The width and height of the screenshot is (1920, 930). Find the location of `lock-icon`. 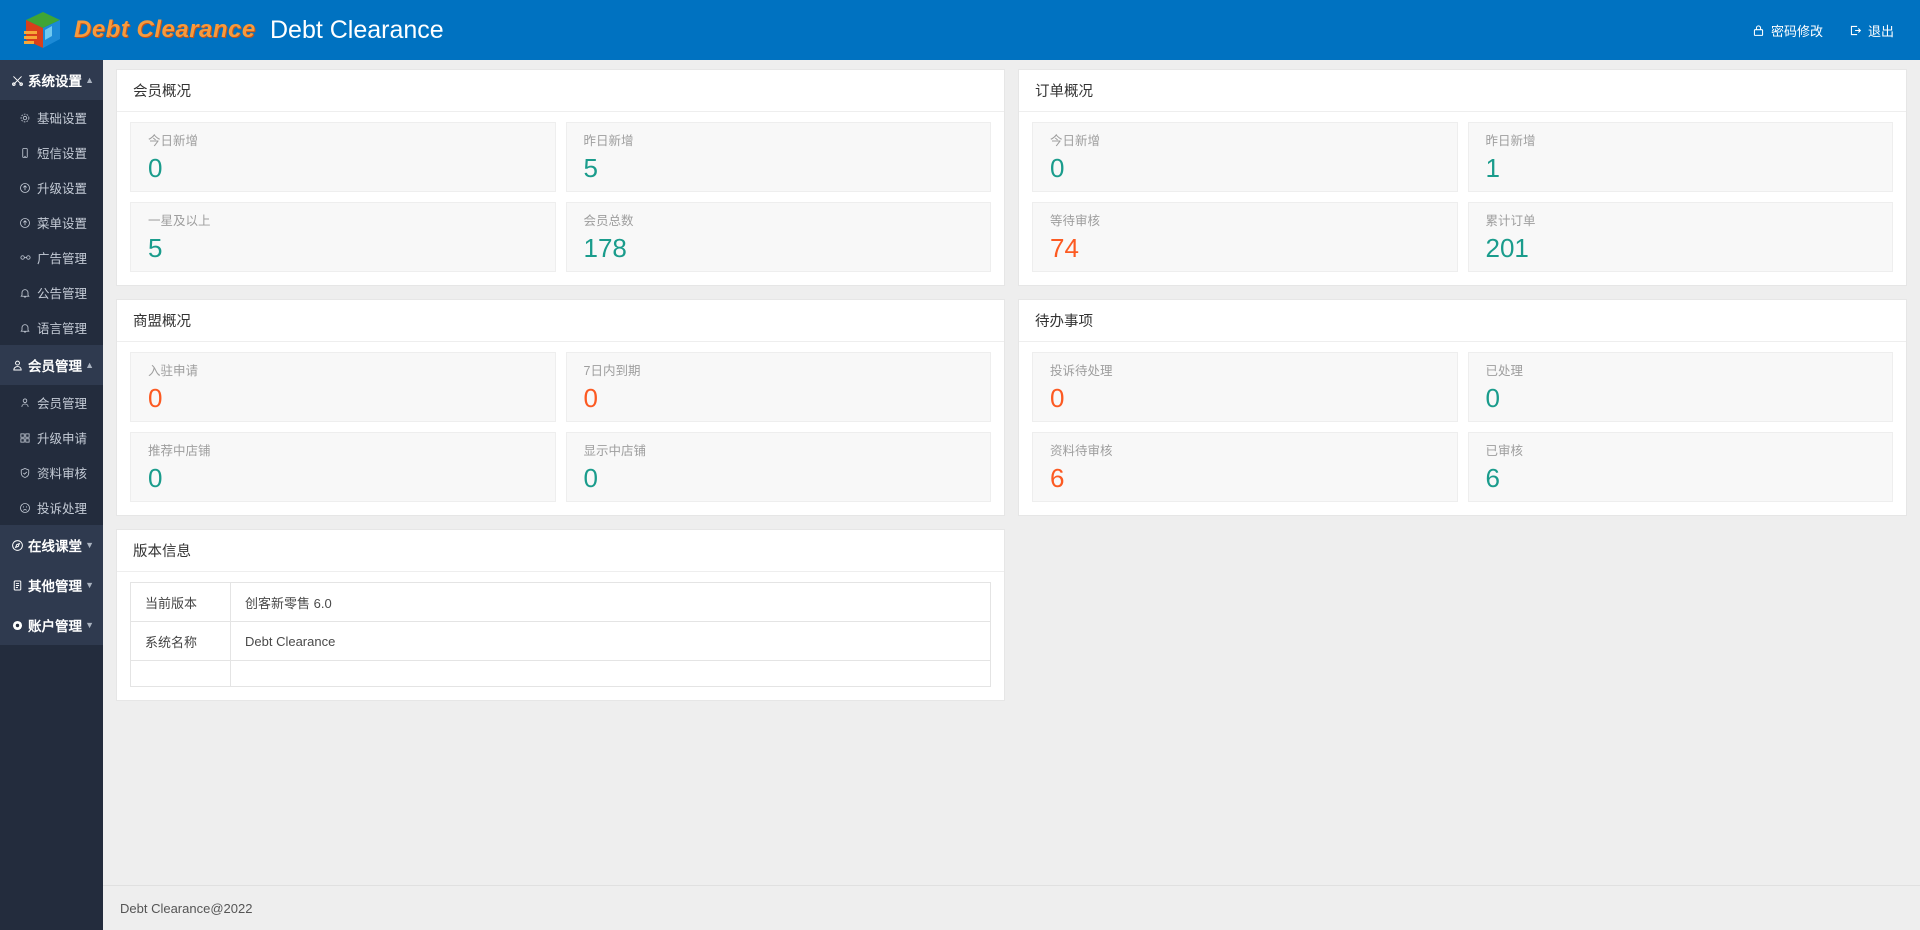

lock-icon is located at coordinates (1758, 30).